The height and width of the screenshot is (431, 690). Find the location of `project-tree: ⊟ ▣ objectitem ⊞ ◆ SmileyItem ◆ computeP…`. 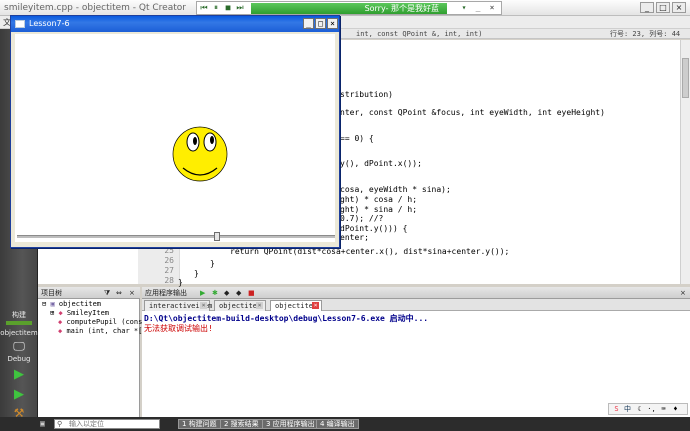

project-tree: ⊟ ▣ objectitem ⊞ ◆ SmileyItem ◆ computeP… is located at coordinates (98, 358).